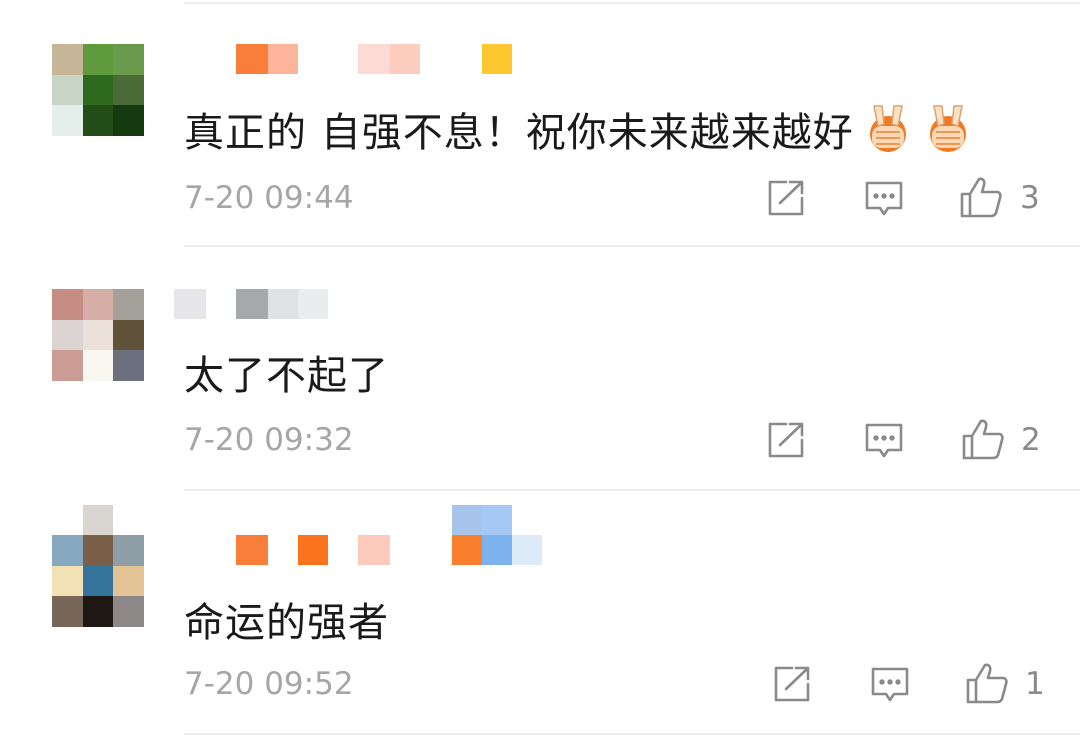  Describe the element at coordinates (286, 623) in the screenshot. I see `comment-text: 命运的强者` at that location.